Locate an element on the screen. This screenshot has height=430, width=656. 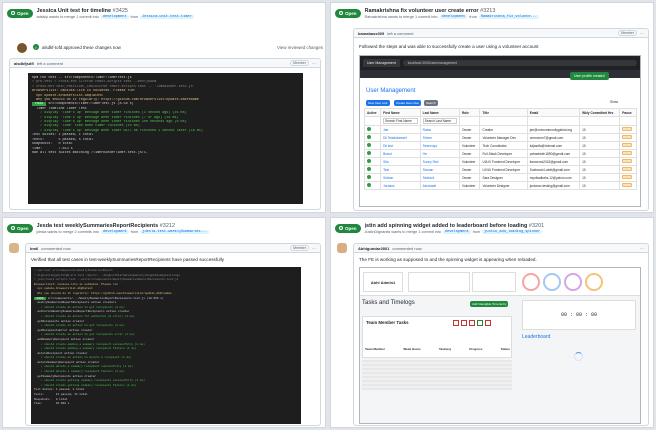
search-button: Search is located at coordinates (431, 103).